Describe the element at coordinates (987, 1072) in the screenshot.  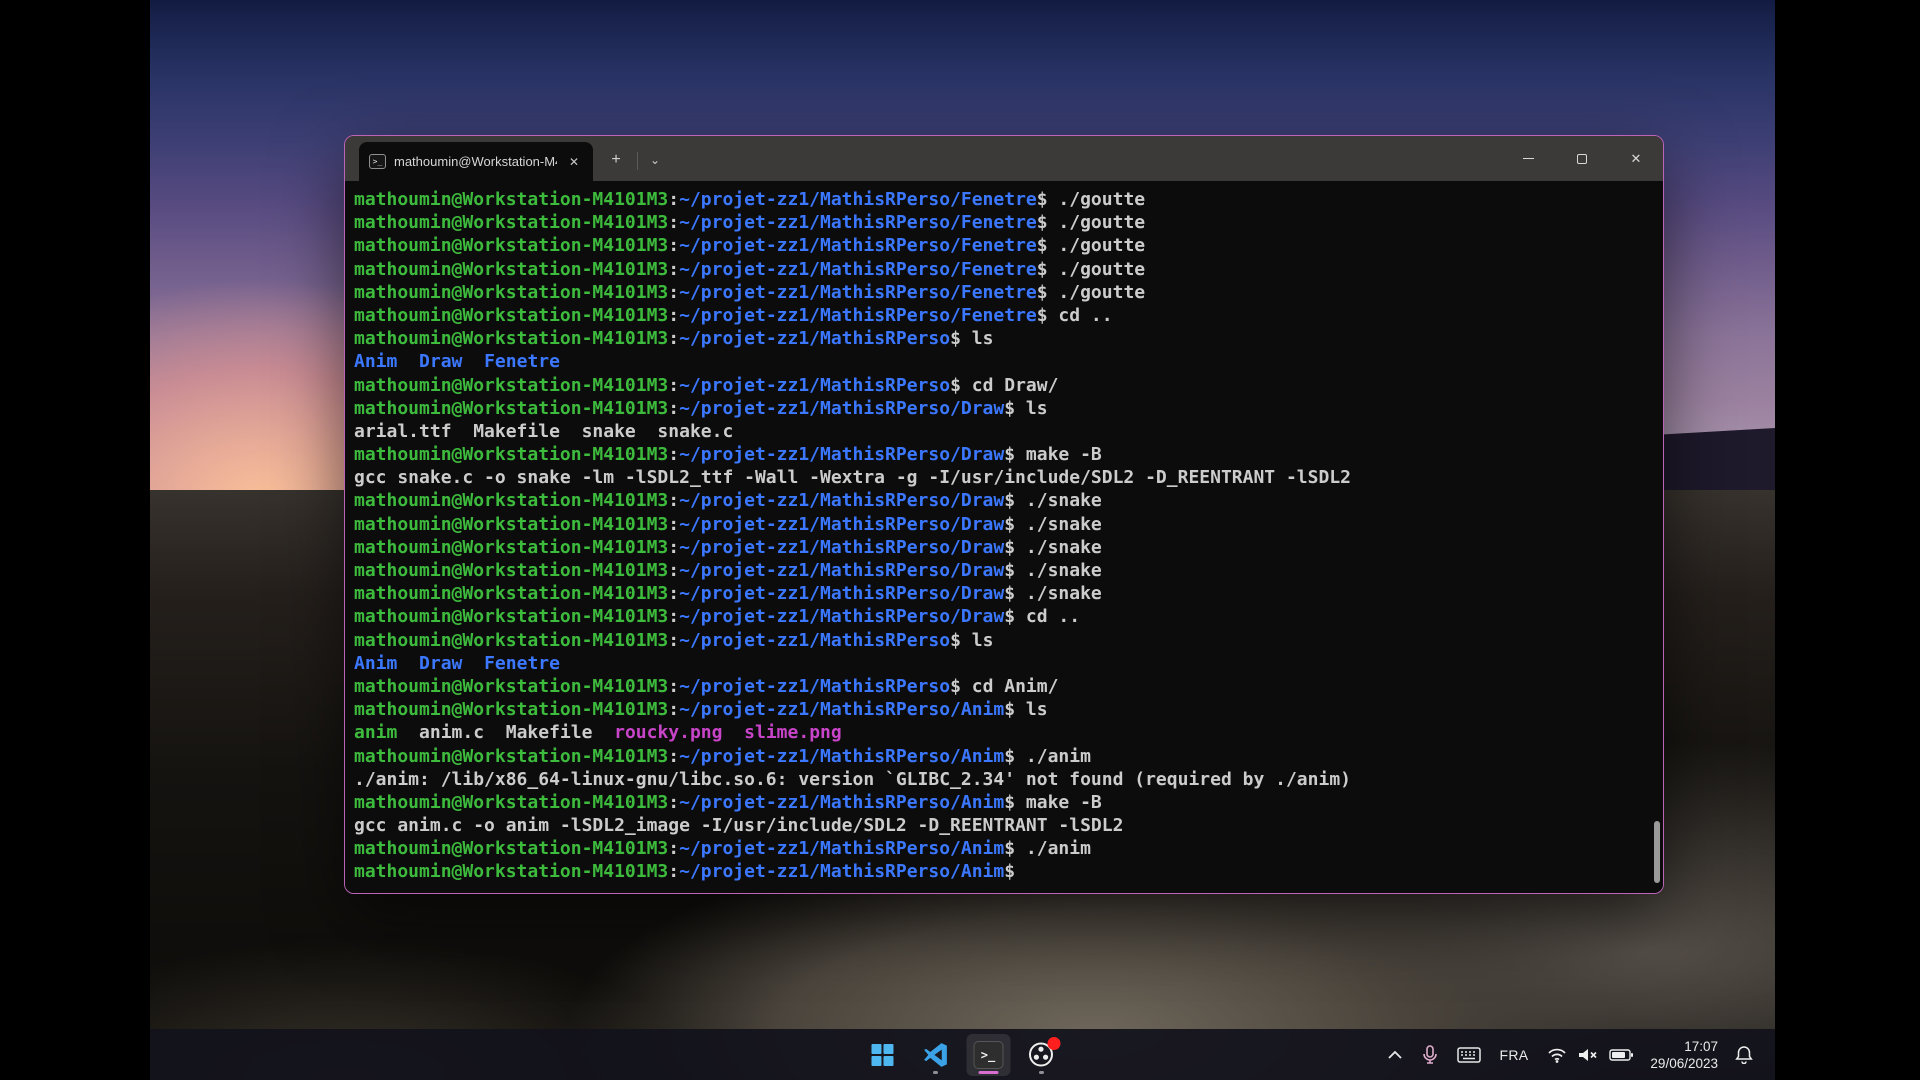
I see `terminal-active-indicator` at that location.